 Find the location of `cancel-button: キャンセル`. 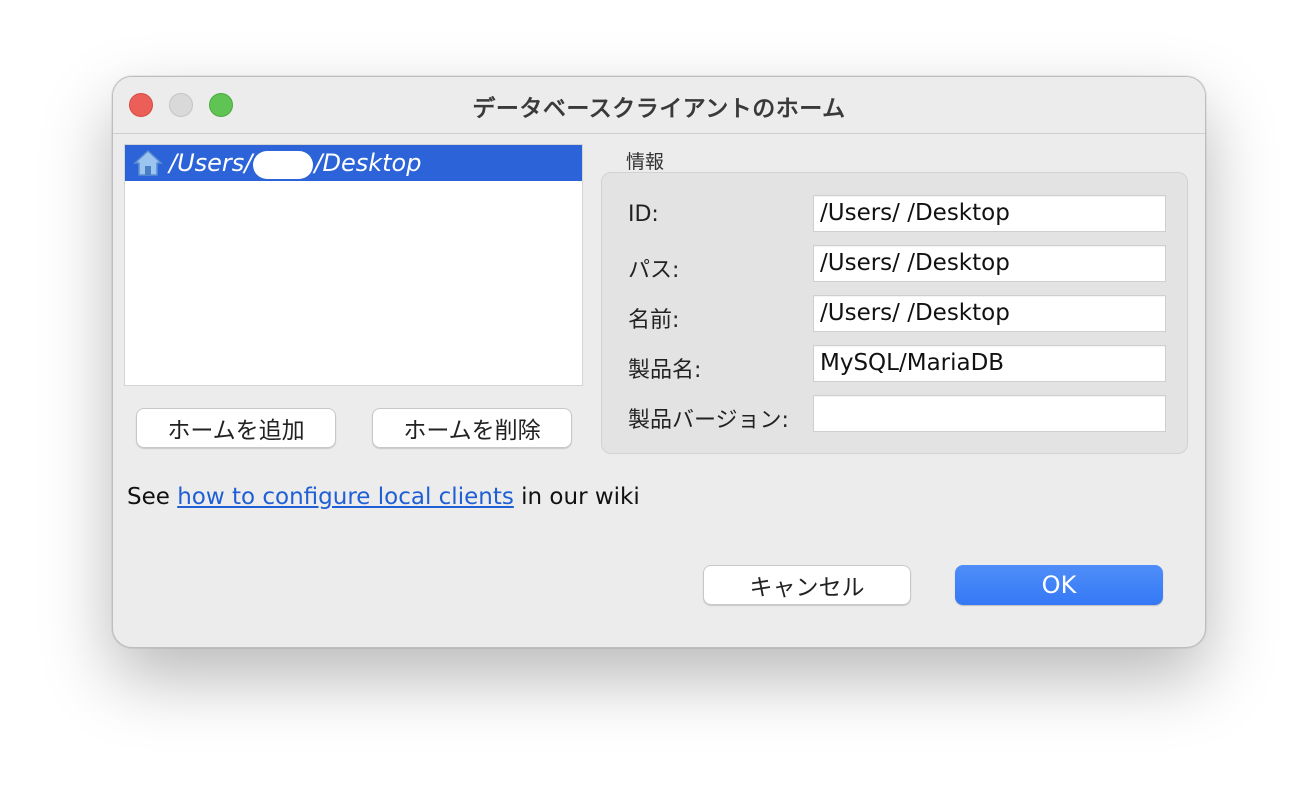

cancel-button: キャンセル is located at coordinates (807, 585).